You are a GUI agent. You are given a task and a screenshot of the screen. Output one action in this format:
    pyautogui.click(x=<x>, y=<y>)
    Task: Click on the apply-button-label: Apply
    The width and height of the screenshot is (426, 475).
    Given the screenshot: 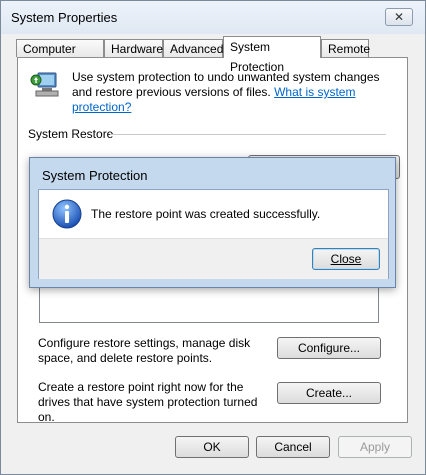 What is the action you would take?
    pyautogui.click(x=375, y=447)
    